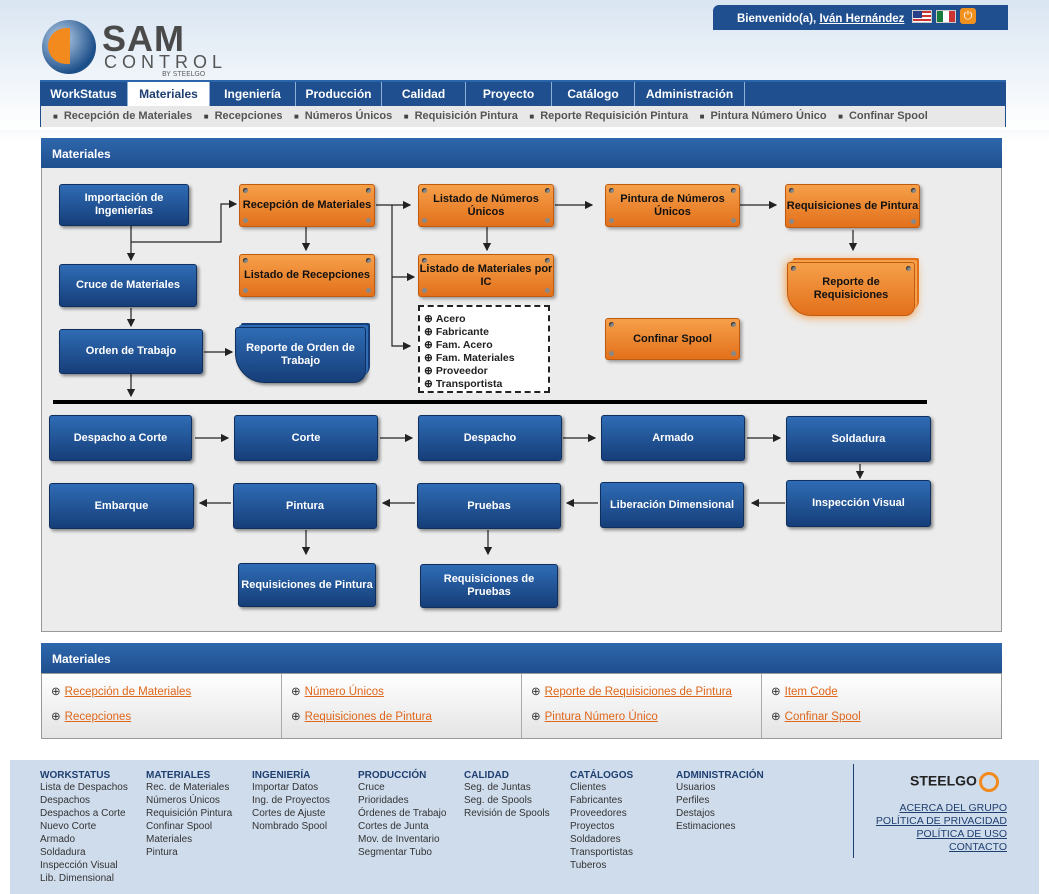 Image resolution: width=1049 pixels, height=894 pixels. What do you see at coordinates (402, 775) in the screenshot?
I see `footer-column-title: PRODUCCIÓN` at bounding box center [402, 775].